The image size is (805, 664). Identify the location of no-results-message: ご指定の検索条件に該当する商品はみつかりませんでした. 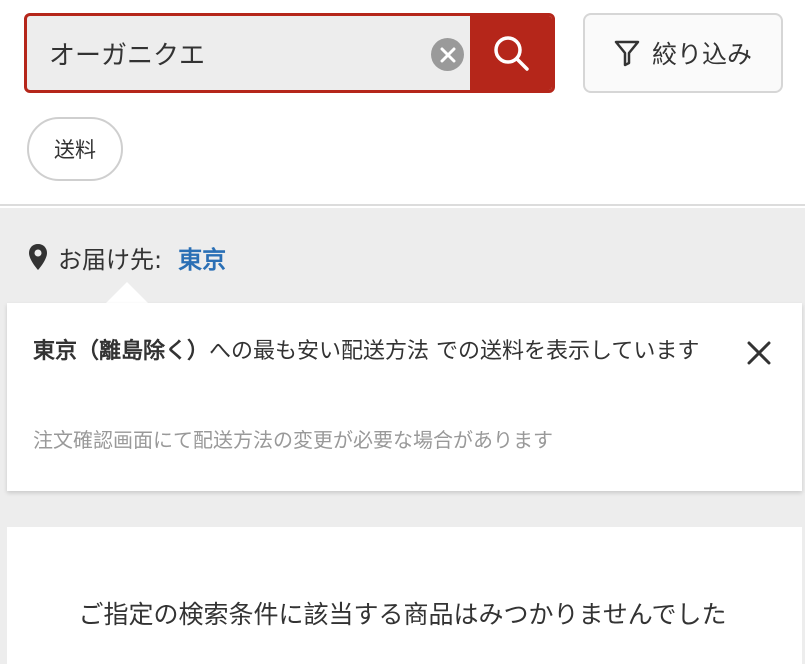
(402, 614).